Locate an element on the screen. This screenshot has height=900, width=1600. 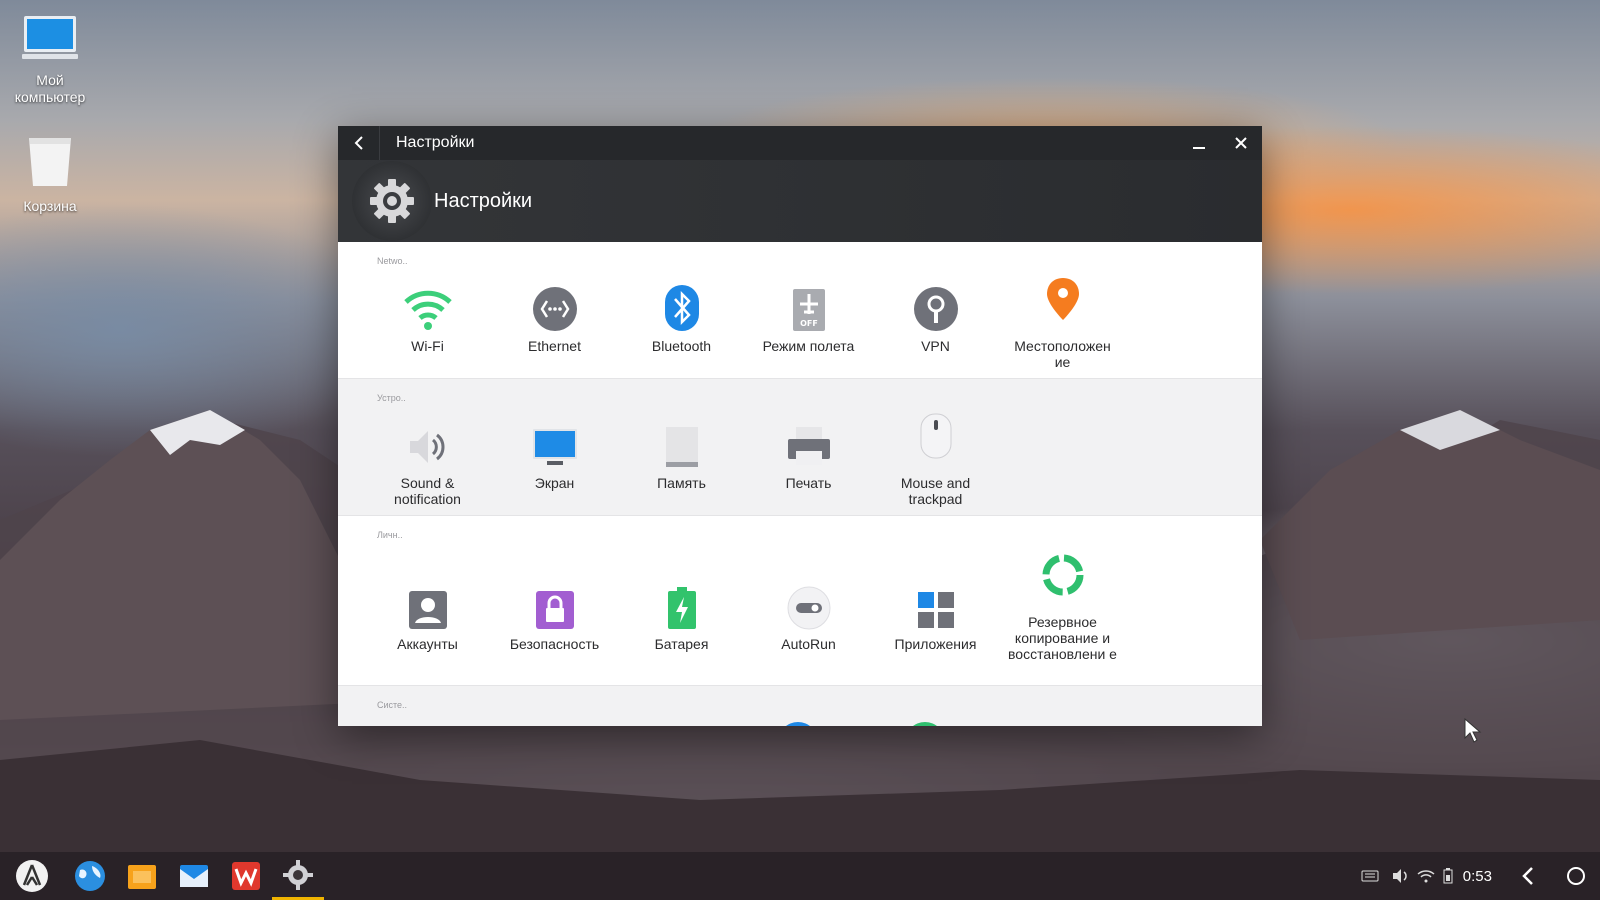
backup-restore-icon is located at coordinates (1063, 580).